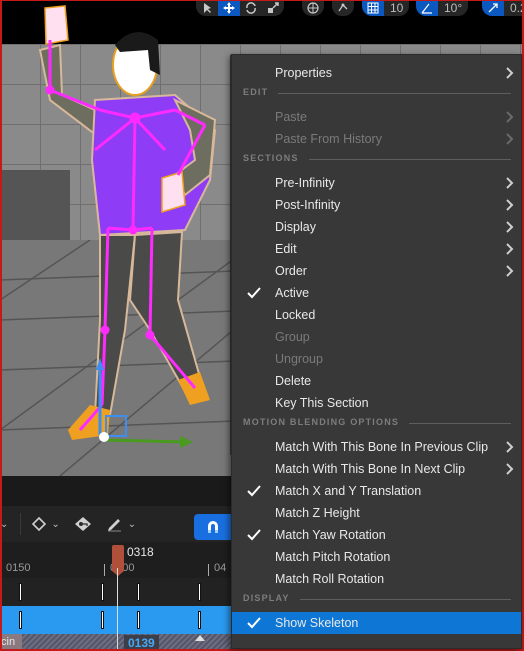  I want to click on section-label: SECTIONS, so click(271, 158).